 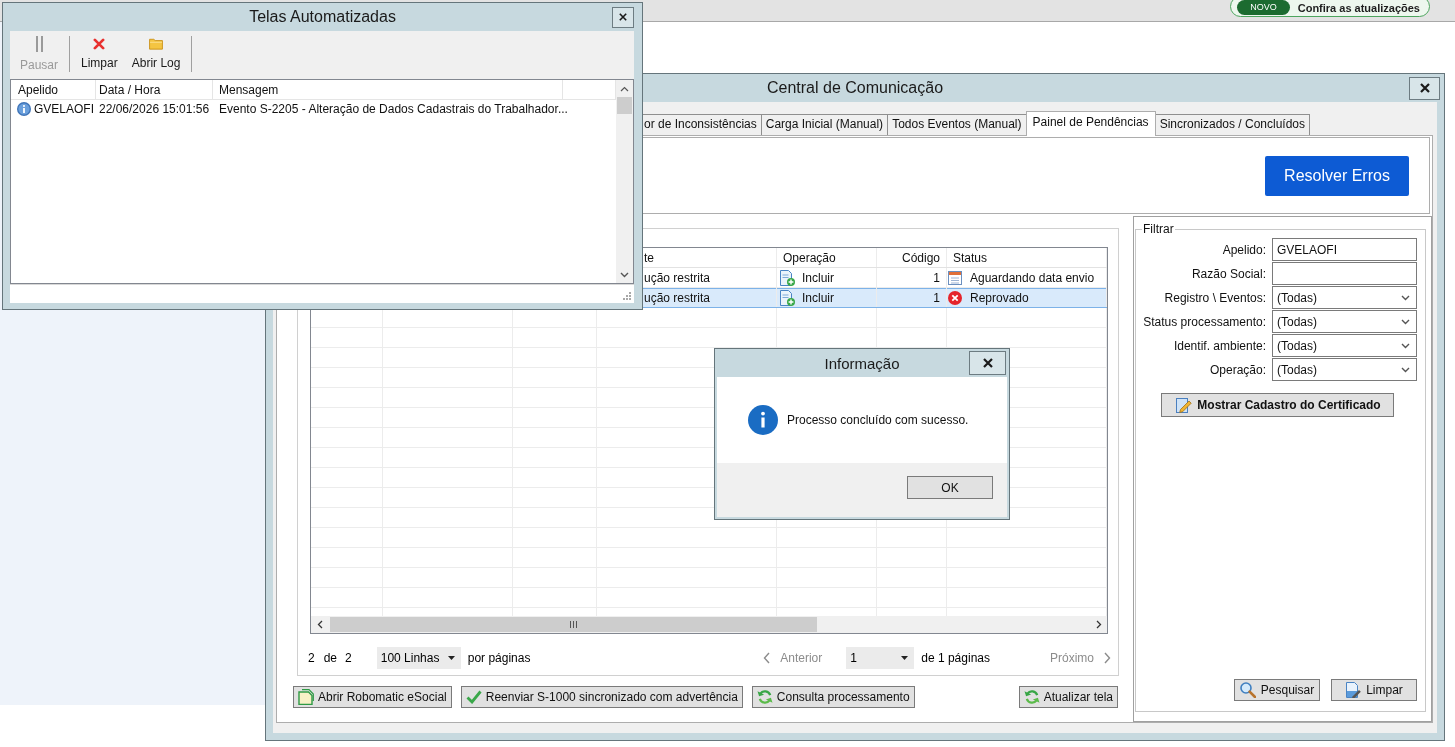 What do you see at coordinates (1032, 277) in the screenshot?
I see `table-cell: Aguardando data envio` at bounding box center [1032, 277].